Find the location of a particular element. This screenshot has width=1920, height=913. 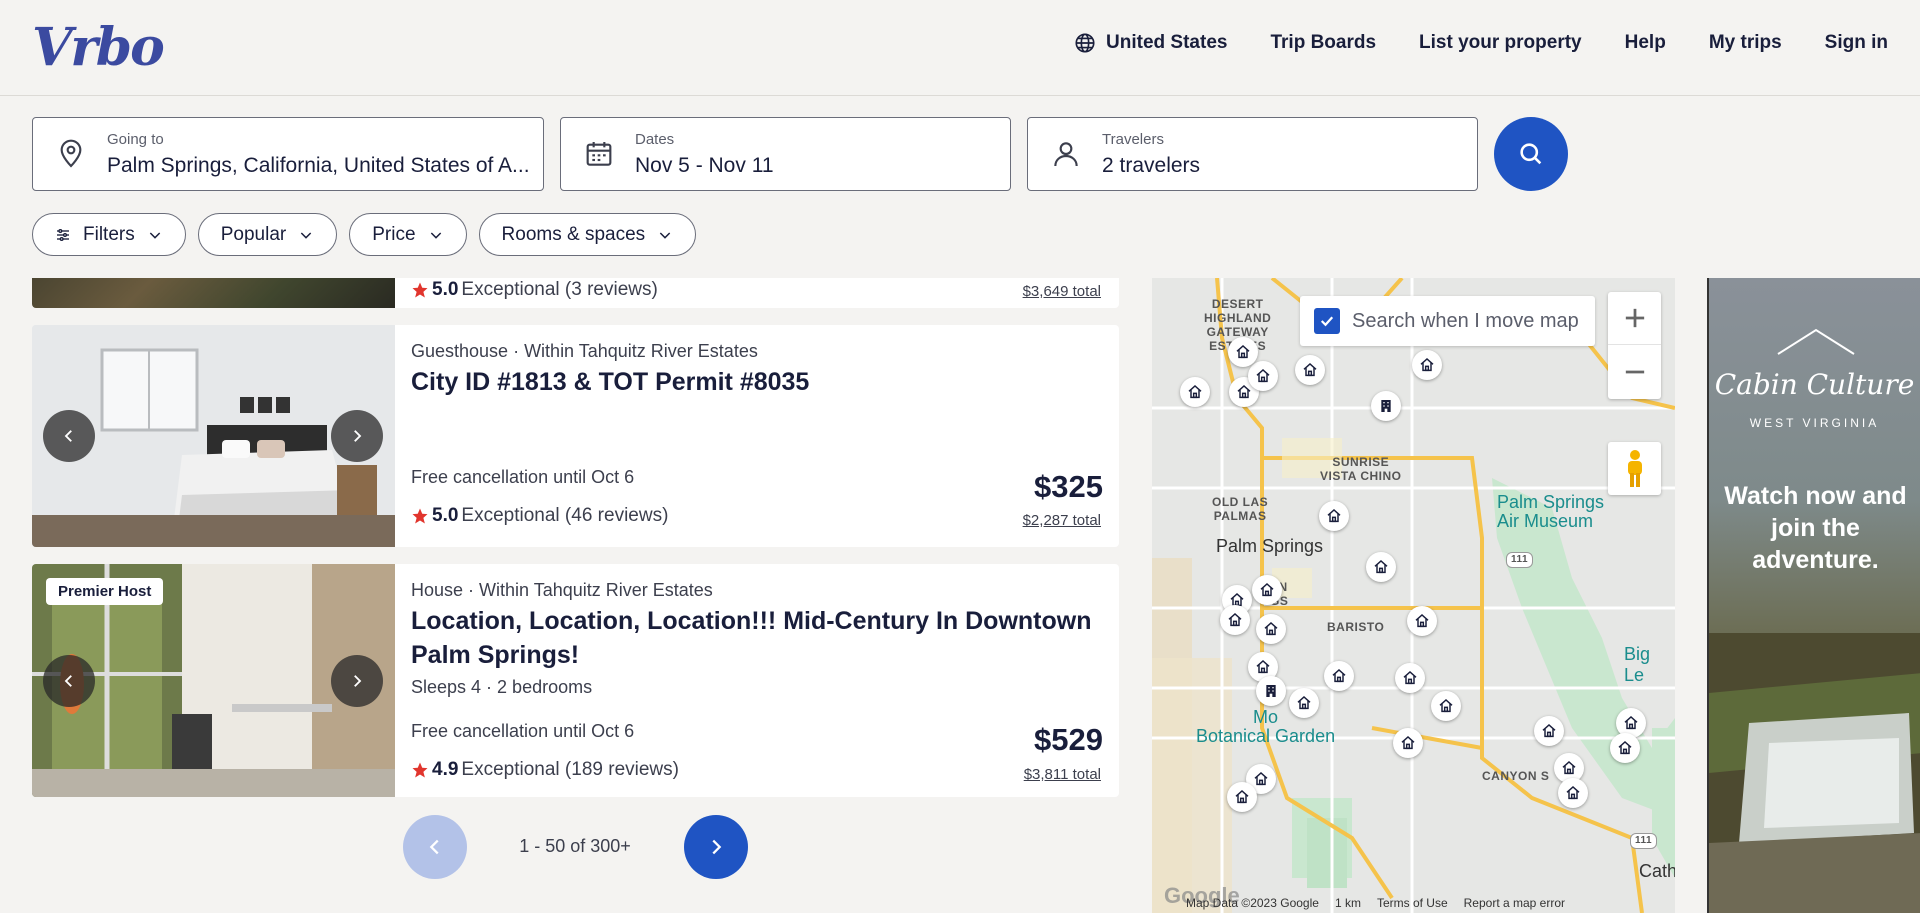

prev-page-button is located at coordinates (435, 847).